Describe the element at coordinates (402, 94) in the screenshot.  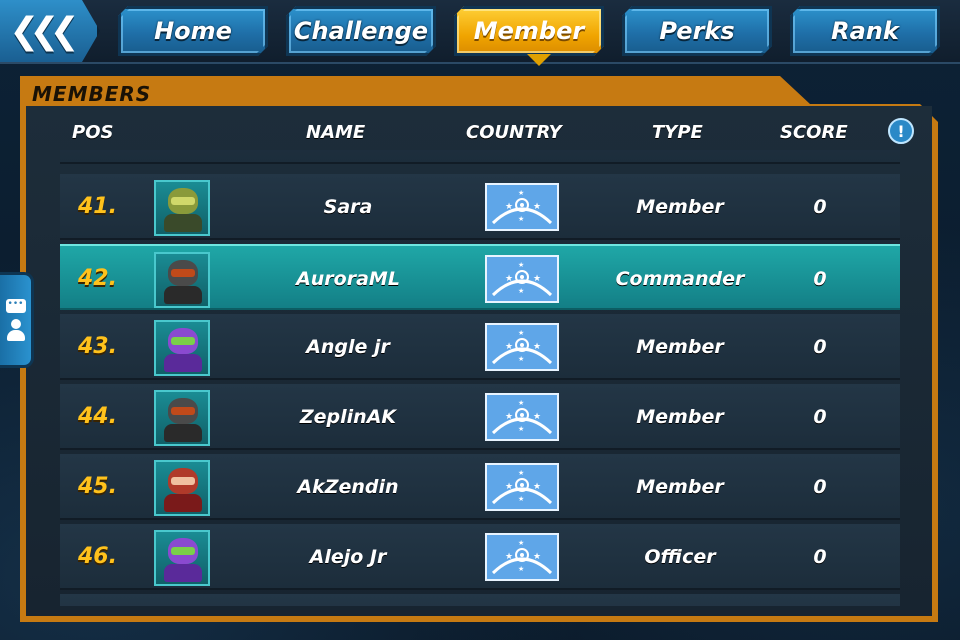
I see `panel-header: MEMBERS` at that location.